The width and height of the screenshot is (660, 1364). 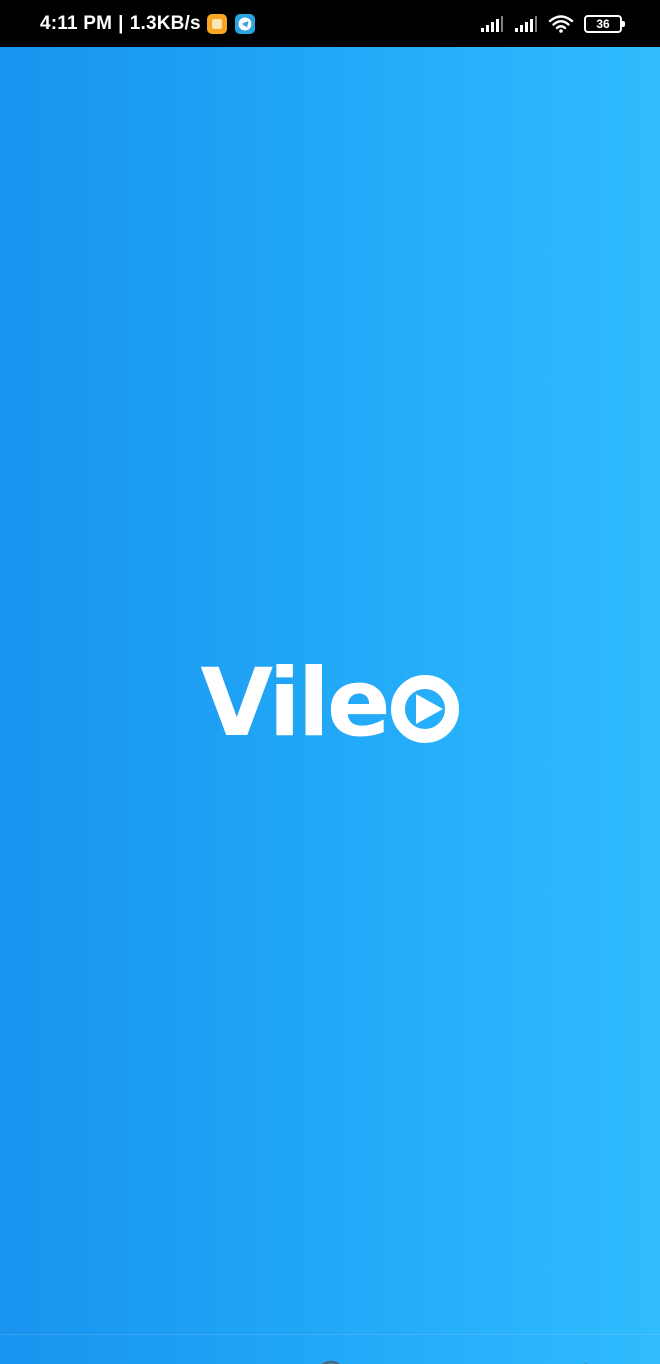 What do you see at coordinates (586, 1361) in the screenshot?
I see `accessibility-icon` at bounding box center [586, 1361].